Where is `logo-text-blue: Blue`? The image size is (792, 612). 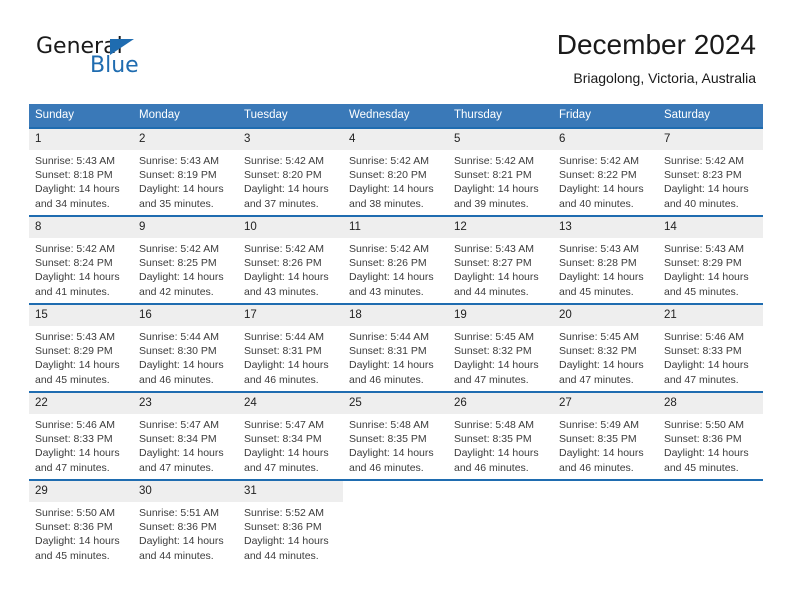 logo-text-blue: Blue is located at coordinates (114, 65).